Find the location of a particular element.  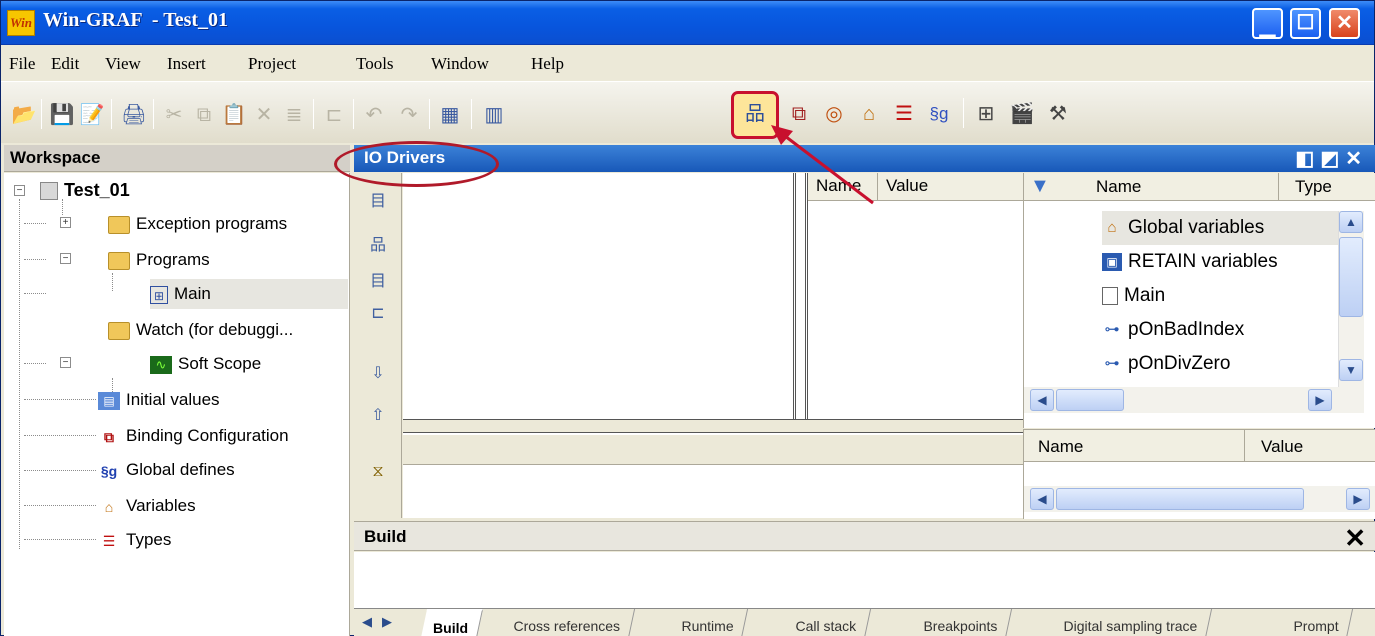

expand-toggle: + is located at coordinates (65, 222).